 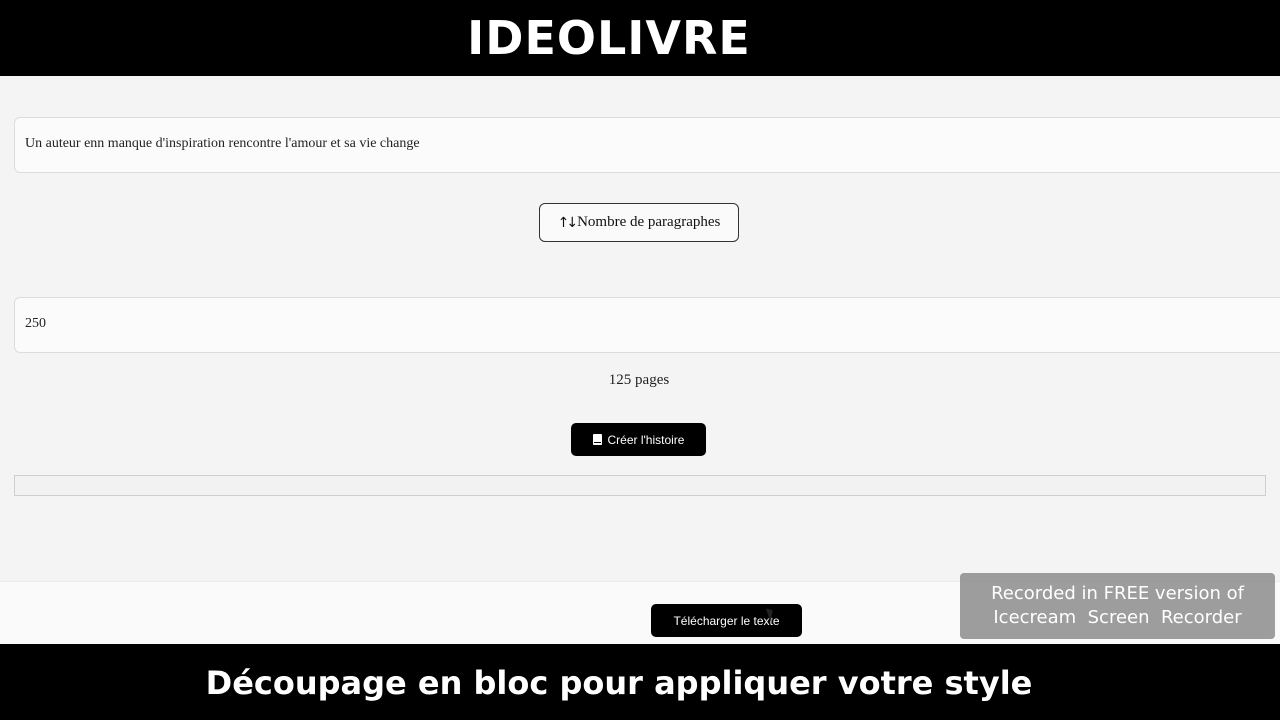 I want to click on banner-title: IDEOLIVRE, so click(x=609, y=38).